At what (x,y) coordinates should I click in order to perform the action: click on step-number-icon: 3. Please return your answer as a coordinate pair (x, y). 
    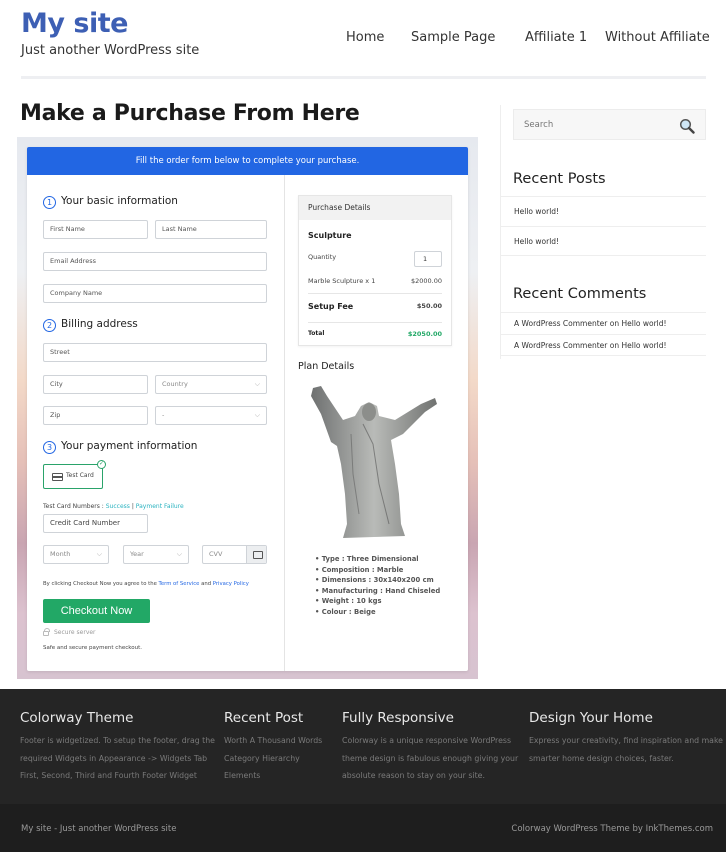
    Looking at the image, I should click on (49, 447).